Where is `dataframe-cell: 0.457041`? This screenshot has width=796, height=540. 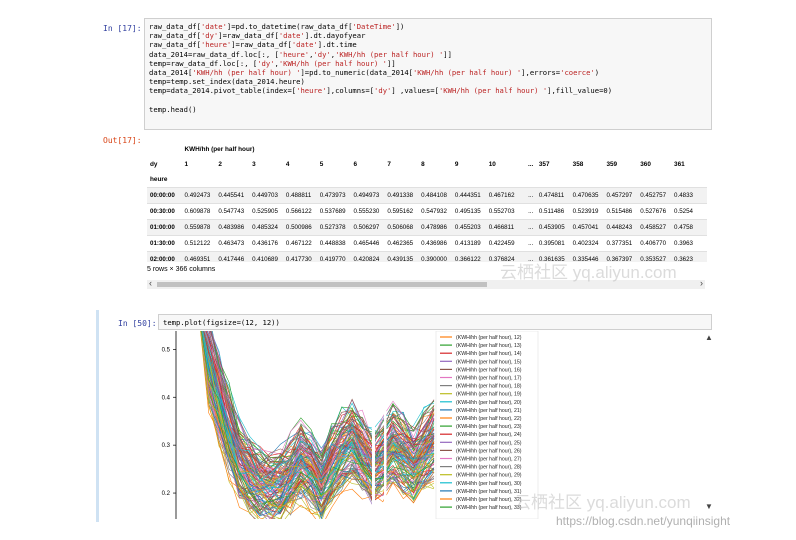
dataframe-cell: 0.457041 is located at coordinates (589, 227).